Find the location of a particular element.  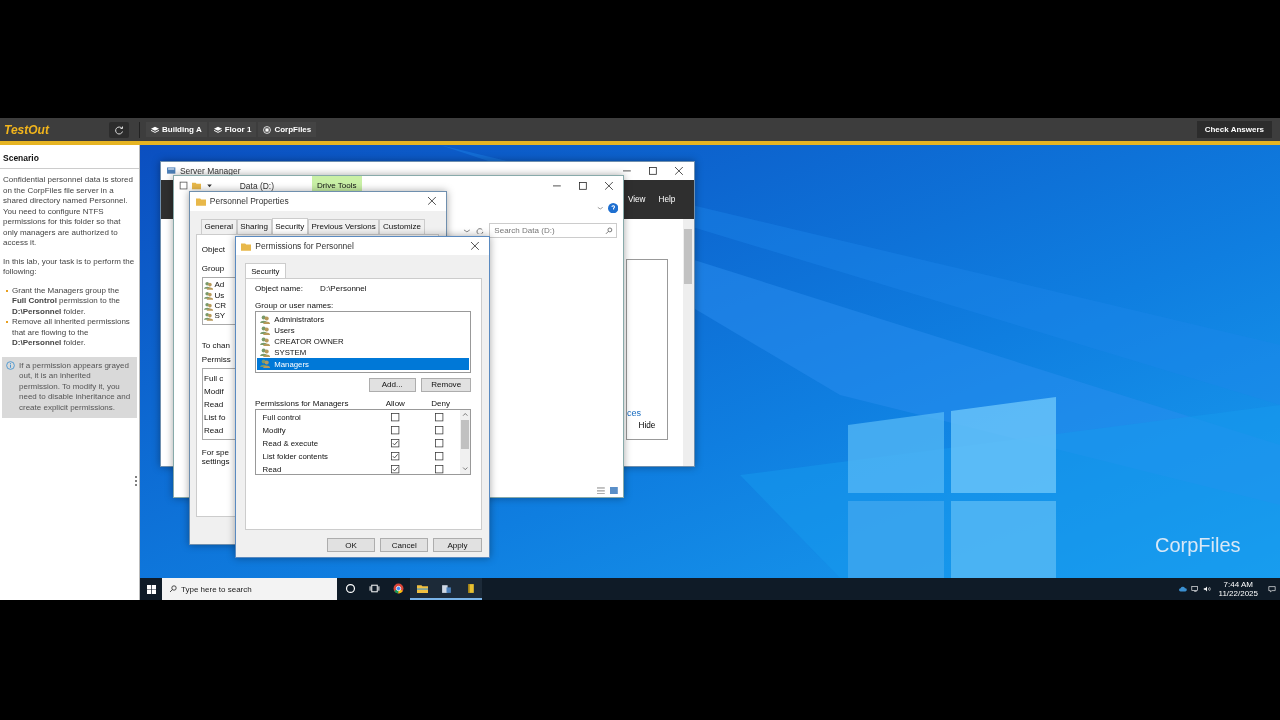

check-answers-button: Check Answers is located at coordinates (1234, 129).